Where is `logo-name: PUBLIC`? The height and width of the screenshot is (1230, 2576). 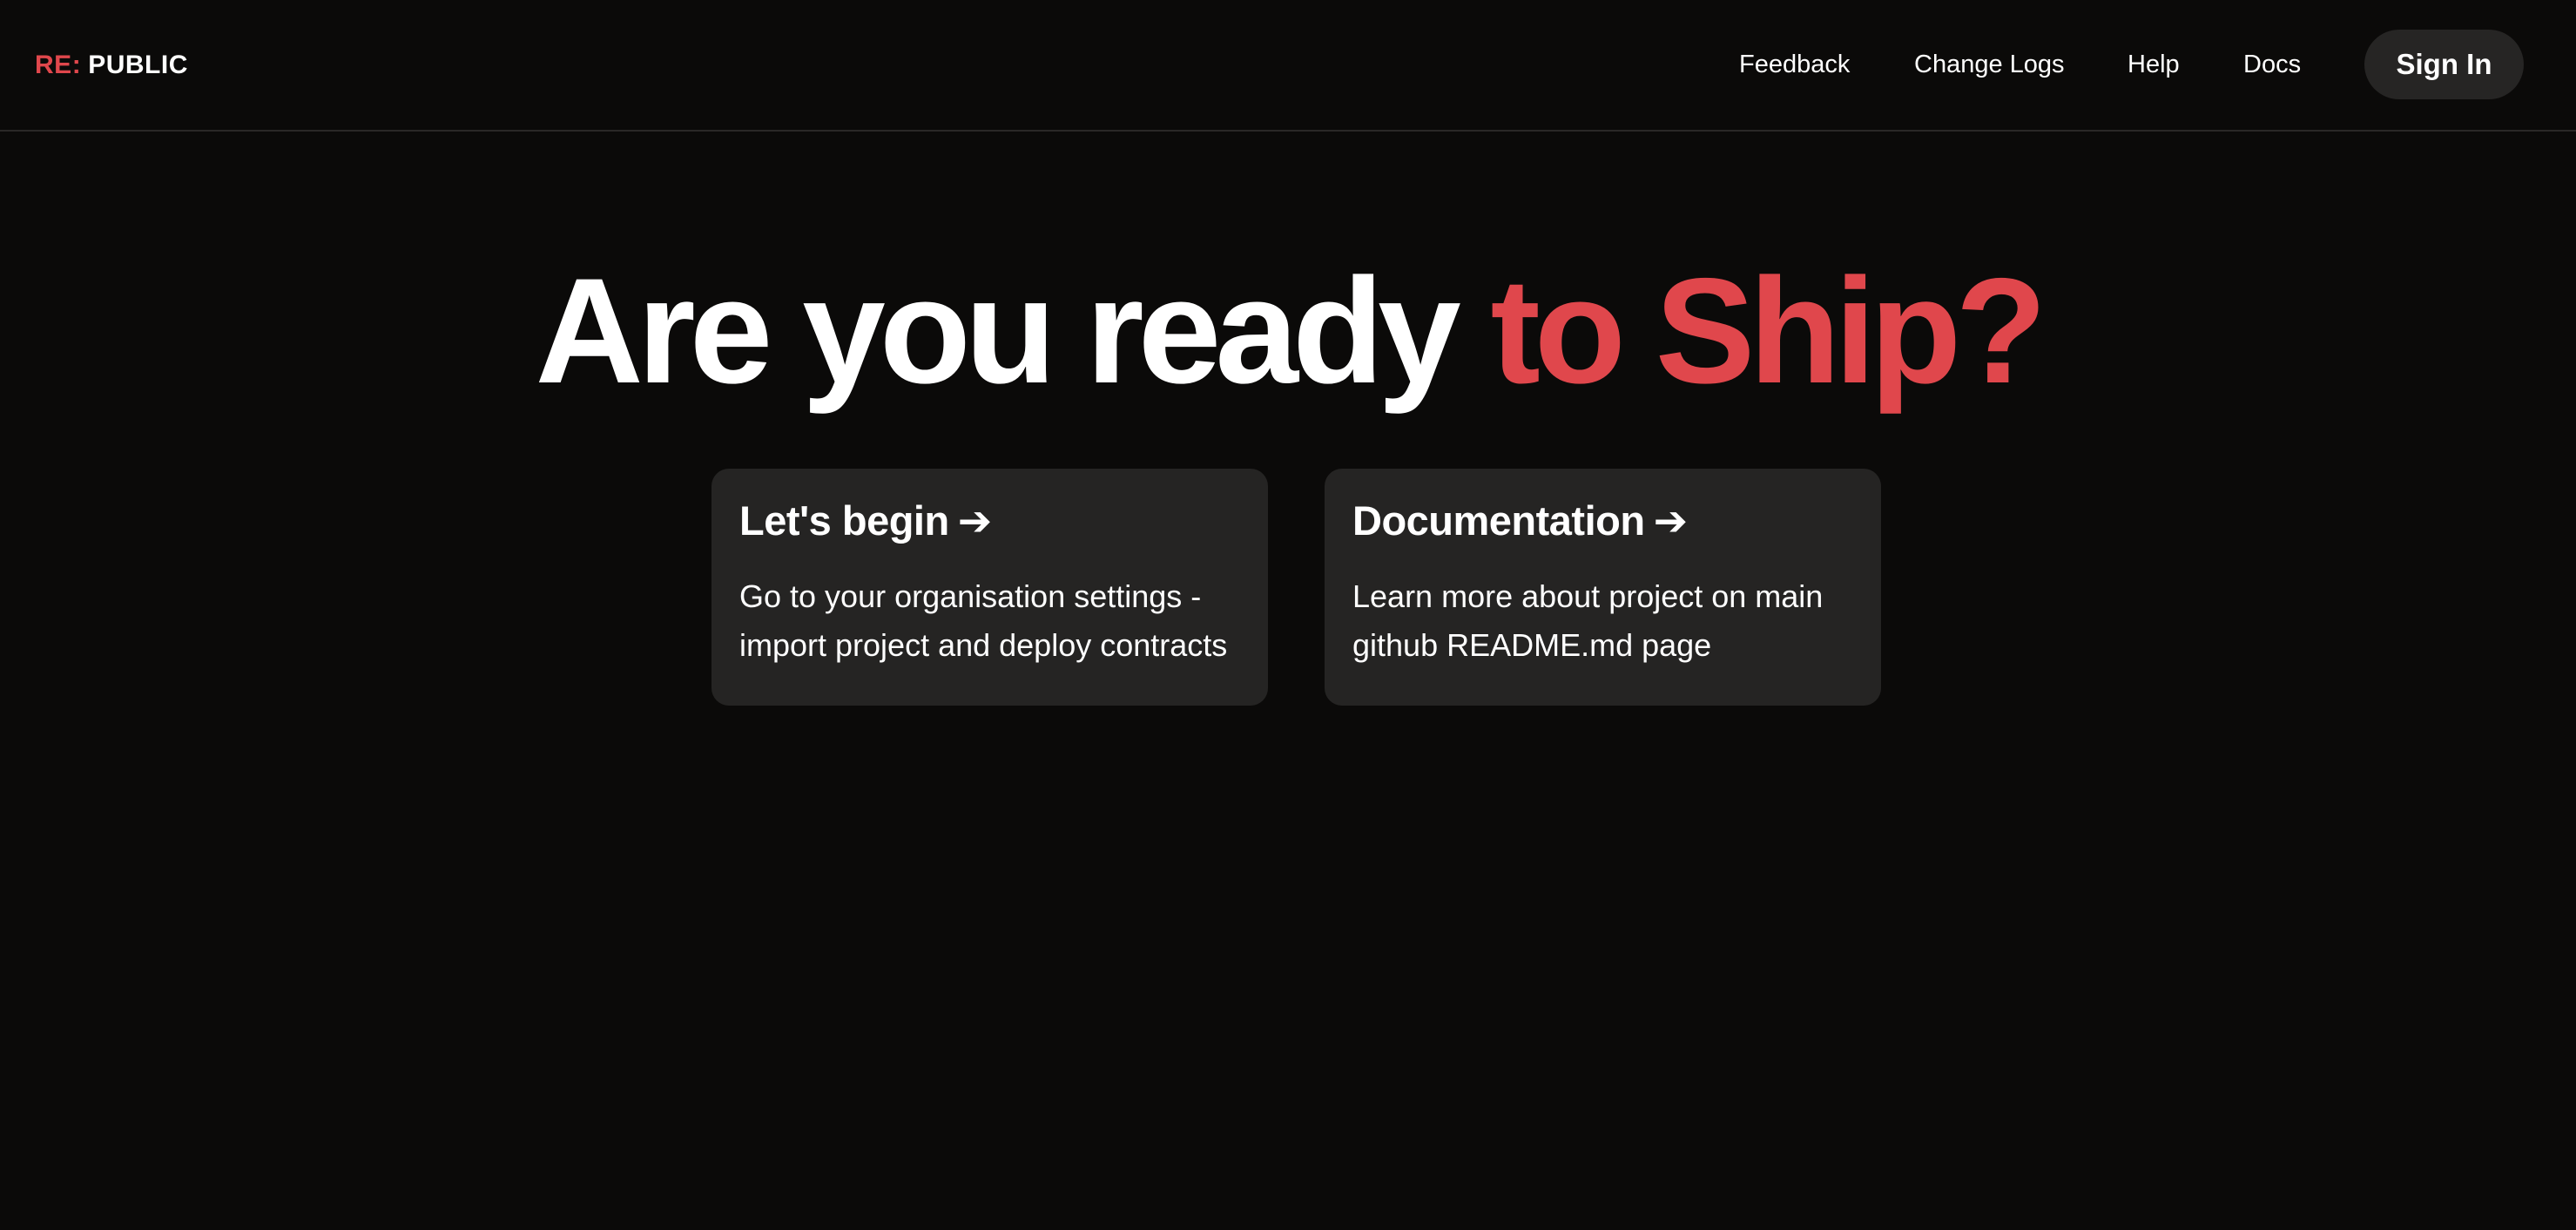 logo-name: PUBLIC is located at coordinates (138, 65).